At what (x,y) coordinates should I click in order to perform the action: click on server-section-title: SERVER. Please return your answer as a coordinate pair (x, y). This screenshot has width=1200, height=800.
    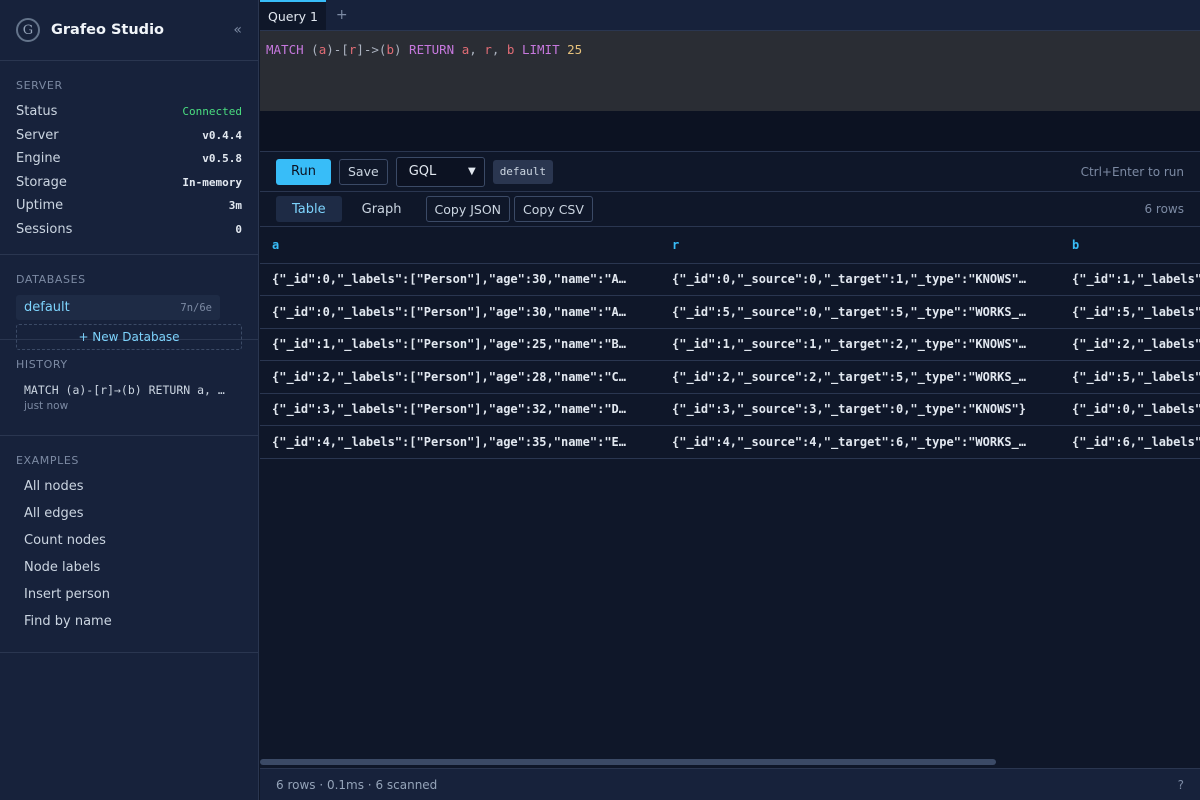
    Looking at the image, I should click on (39, 85).